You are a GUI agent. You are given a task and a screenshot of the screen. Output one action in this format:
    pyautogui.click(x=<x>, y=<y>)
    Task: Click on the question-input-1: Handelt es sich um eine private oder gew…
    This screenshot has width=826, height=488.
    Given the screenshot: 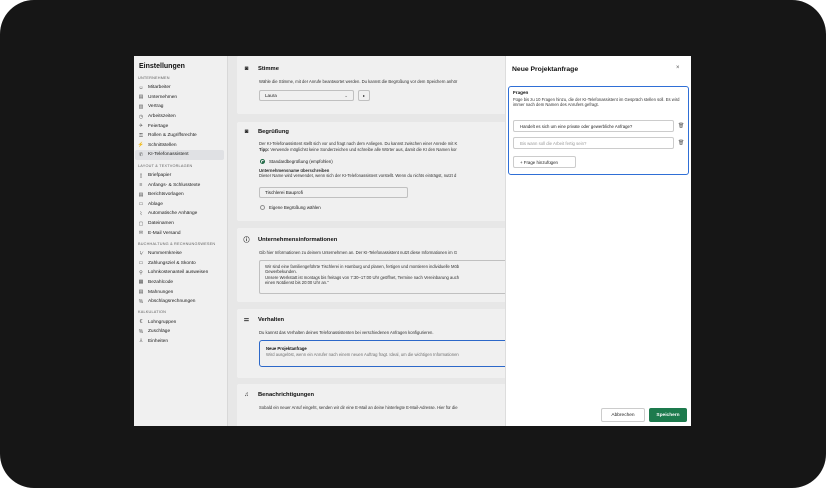 What is the action you would take?
    pyautogui.click(x=593, y=126)
    